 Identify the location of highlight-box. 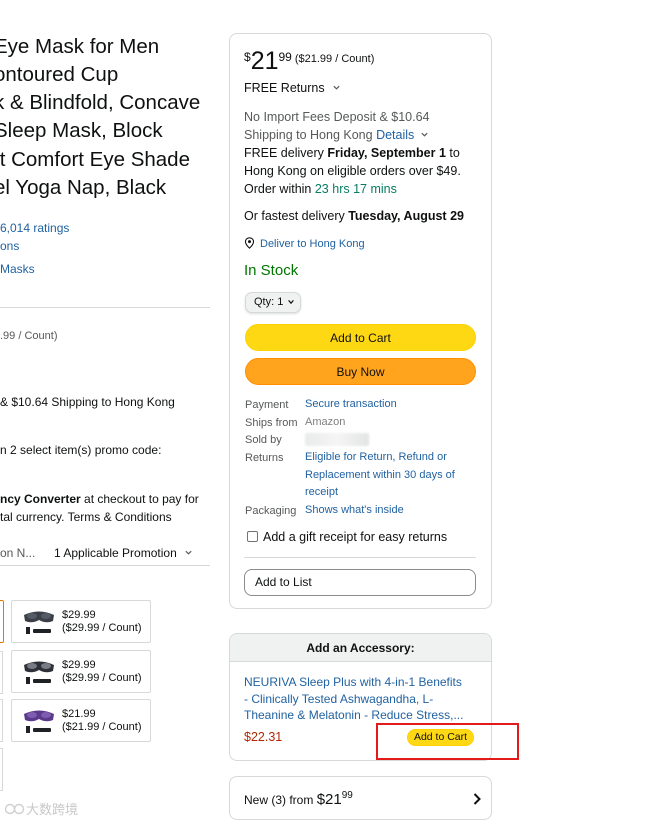
(447, 741).